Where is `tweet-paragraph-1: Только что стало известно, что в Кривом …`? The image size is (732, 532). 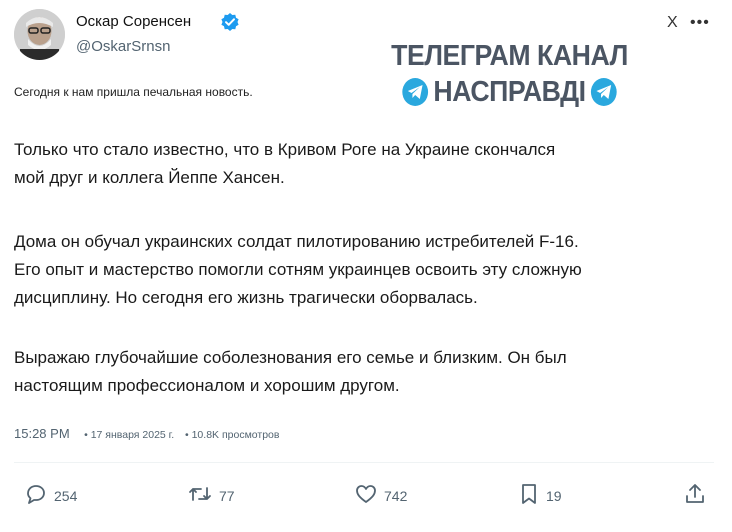 tweet-paragraph-1: Только что стало известно, что в Кривом … is located at coordinates (284, 164).